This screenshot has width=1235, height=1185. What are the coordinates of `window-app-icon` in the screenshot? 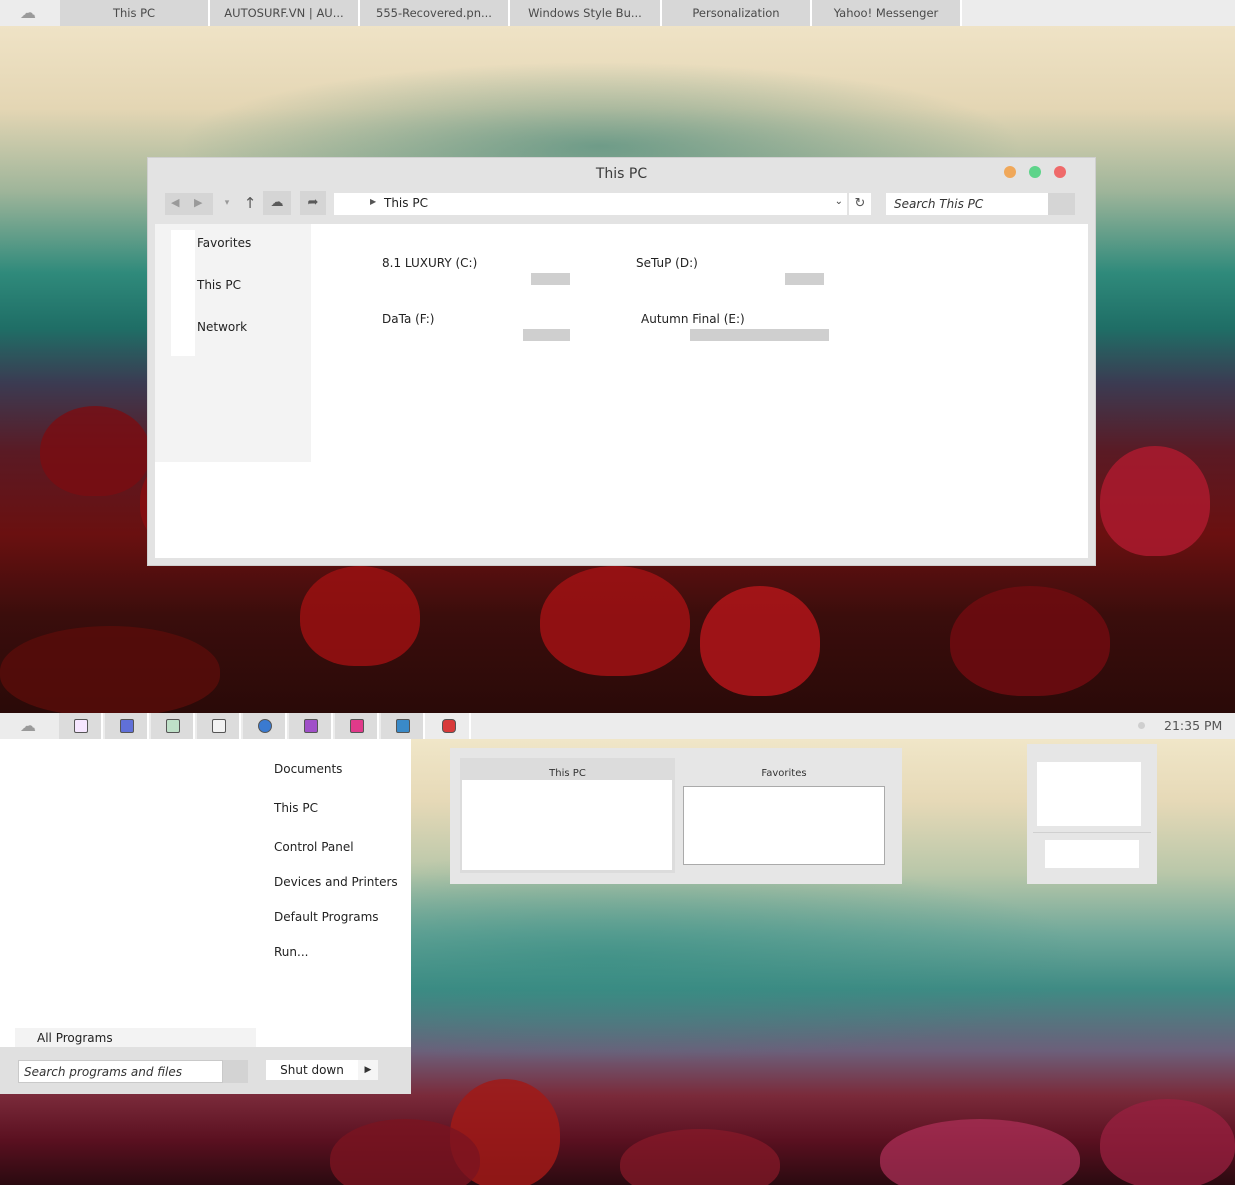 It's located at (81, 726).